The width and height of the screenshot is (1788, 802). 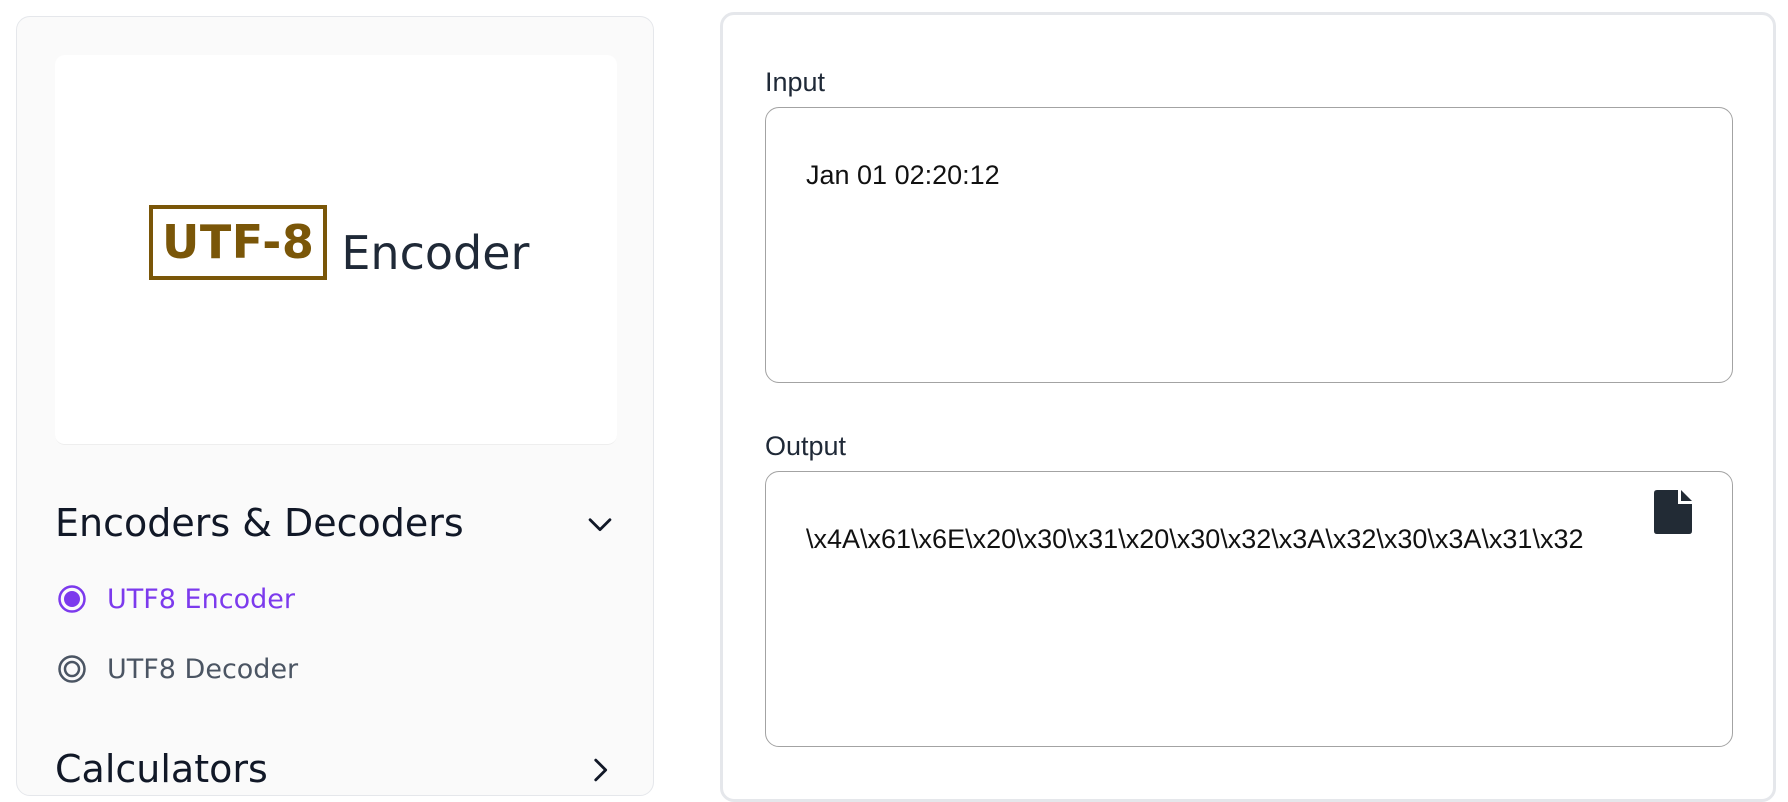 What do you see at coordinates (339, 242) in the screenshot?
I see `logo: UTF-8 Encoder` at bounding box center [339, 242].